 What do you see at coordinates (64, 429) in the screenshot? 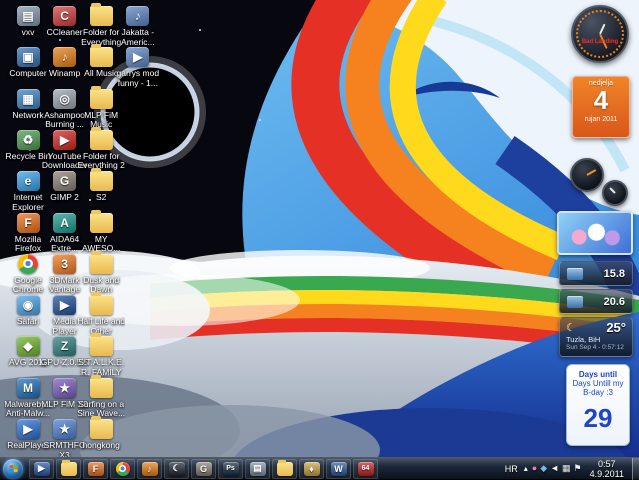
I see `srmthfg-x3-icon: ★` at bounding box center [64, 429].